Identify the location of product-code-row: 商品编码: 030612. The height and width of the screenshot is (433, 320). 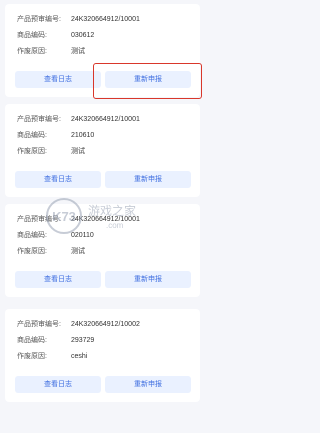
(55, 36).